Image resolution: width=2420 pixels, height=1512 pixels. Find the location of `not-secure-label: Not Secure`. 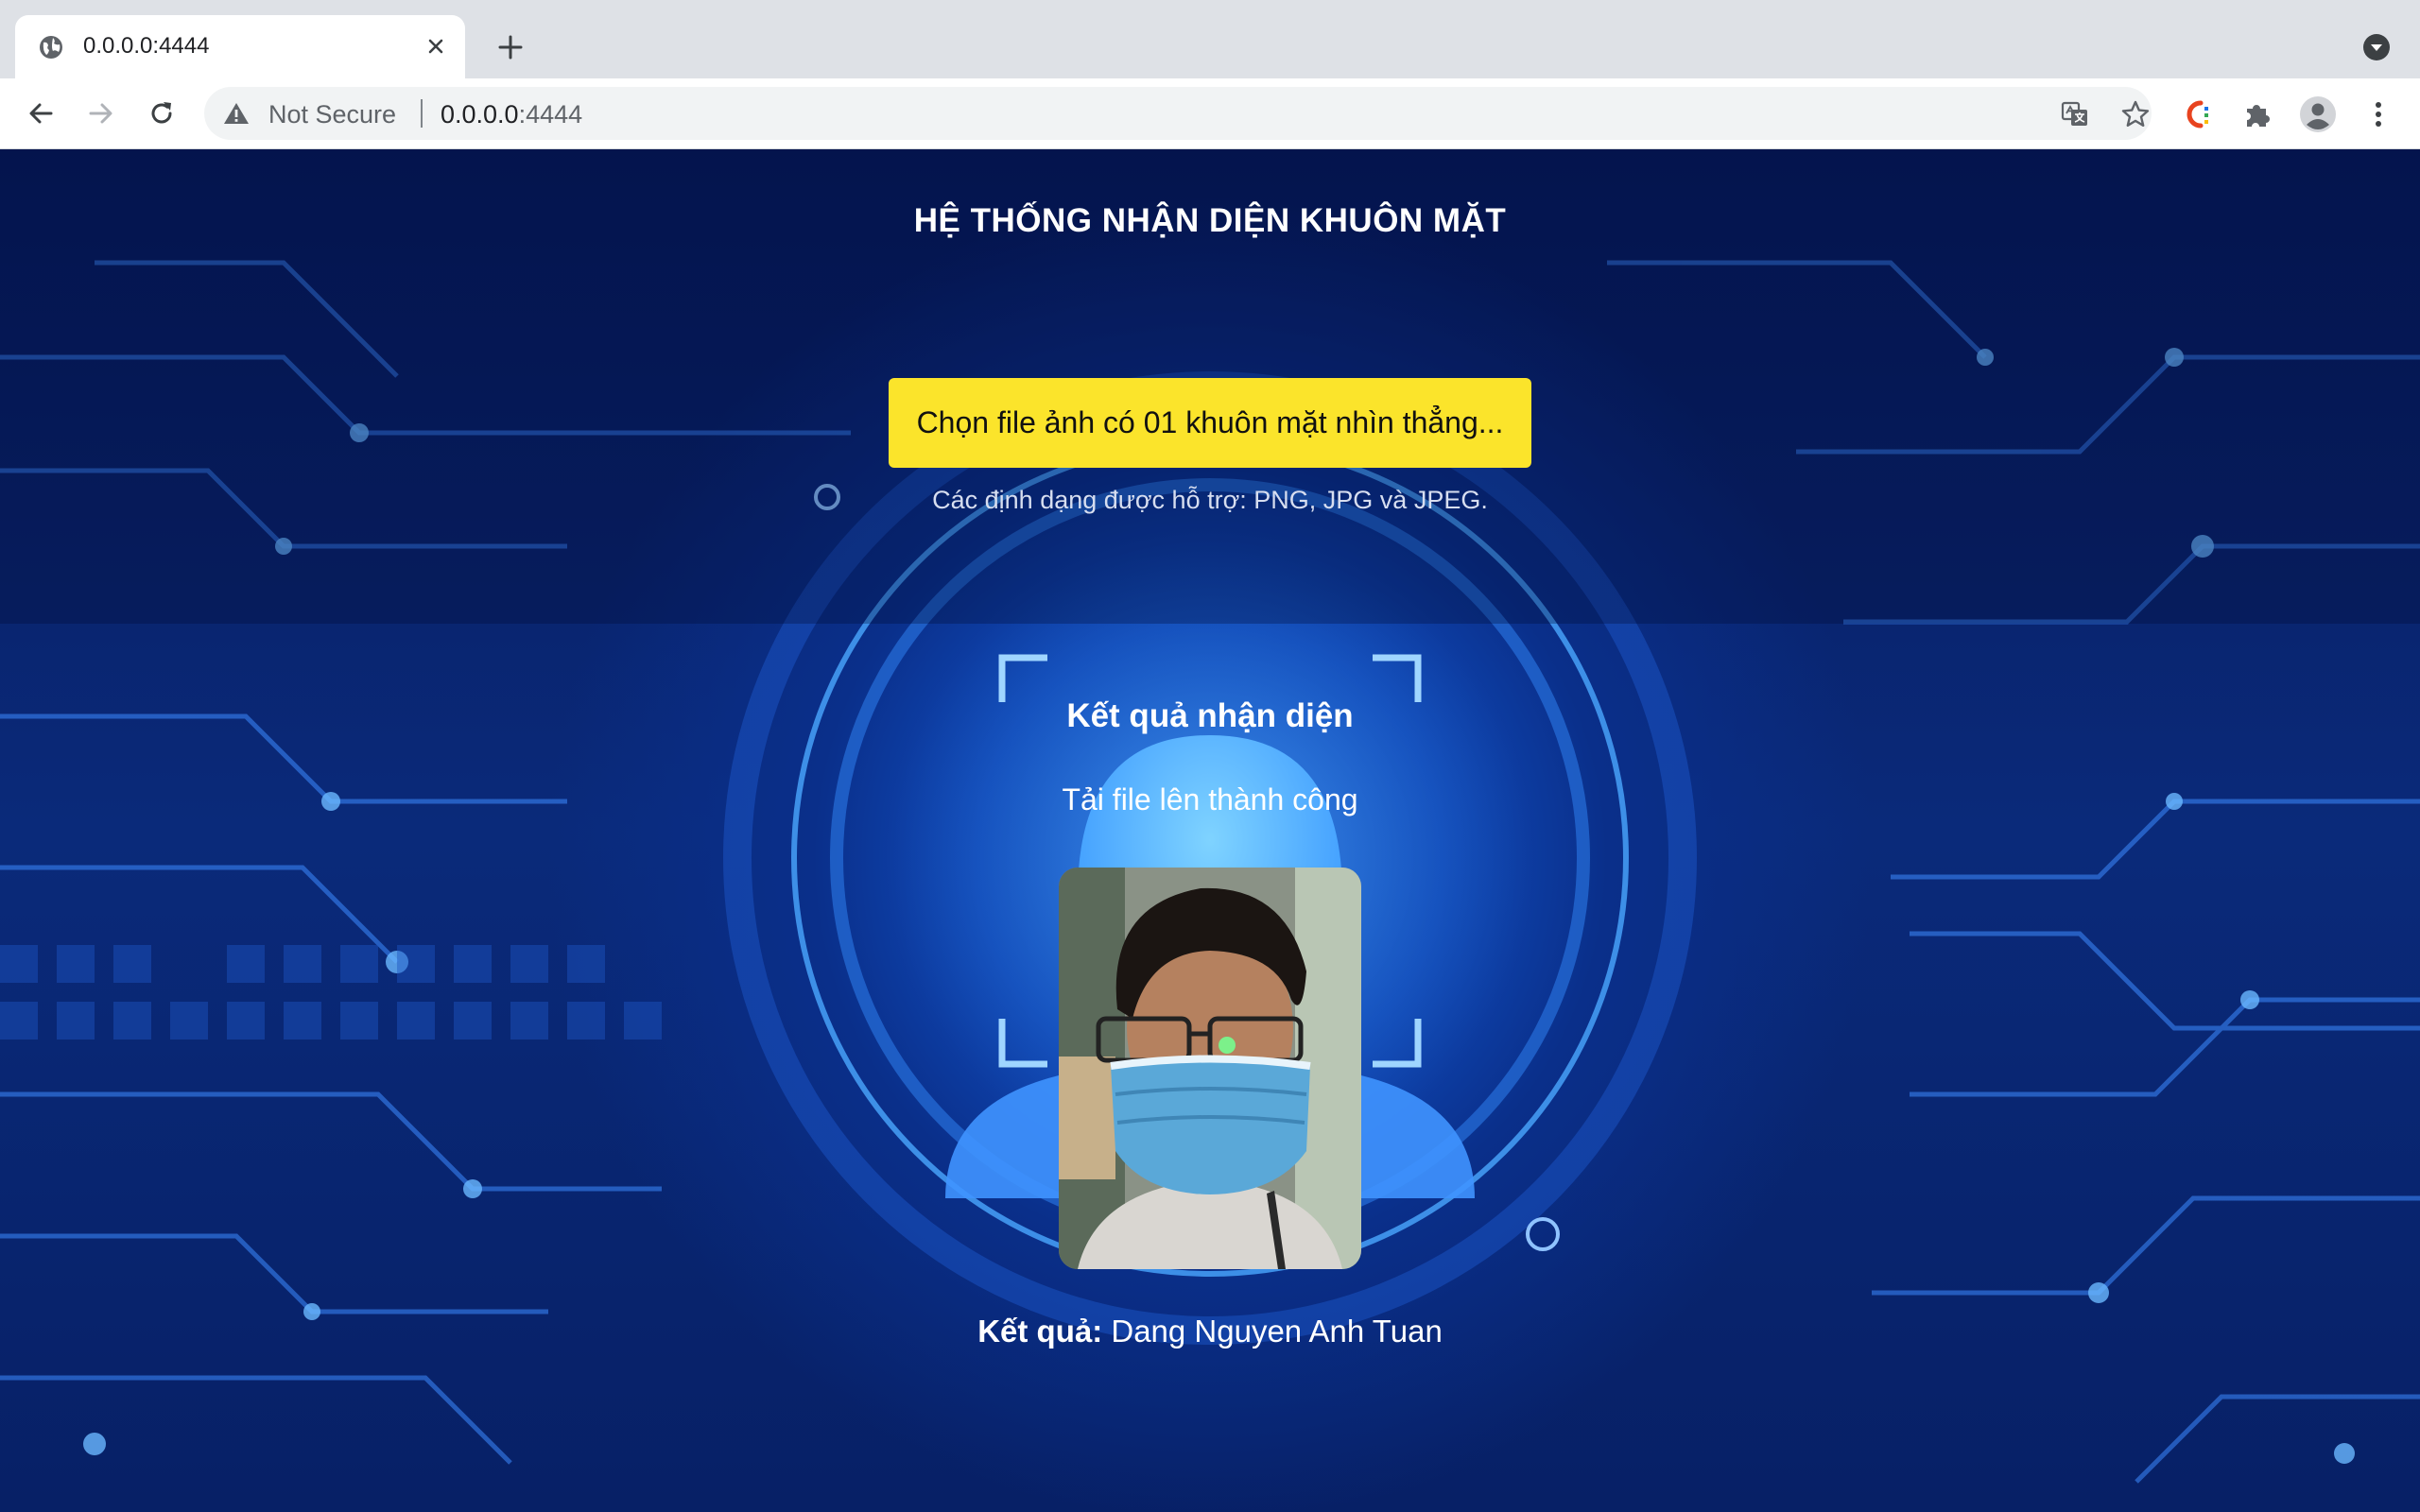

not-secure-label: Not Secure is located at coordinates (332, 114).